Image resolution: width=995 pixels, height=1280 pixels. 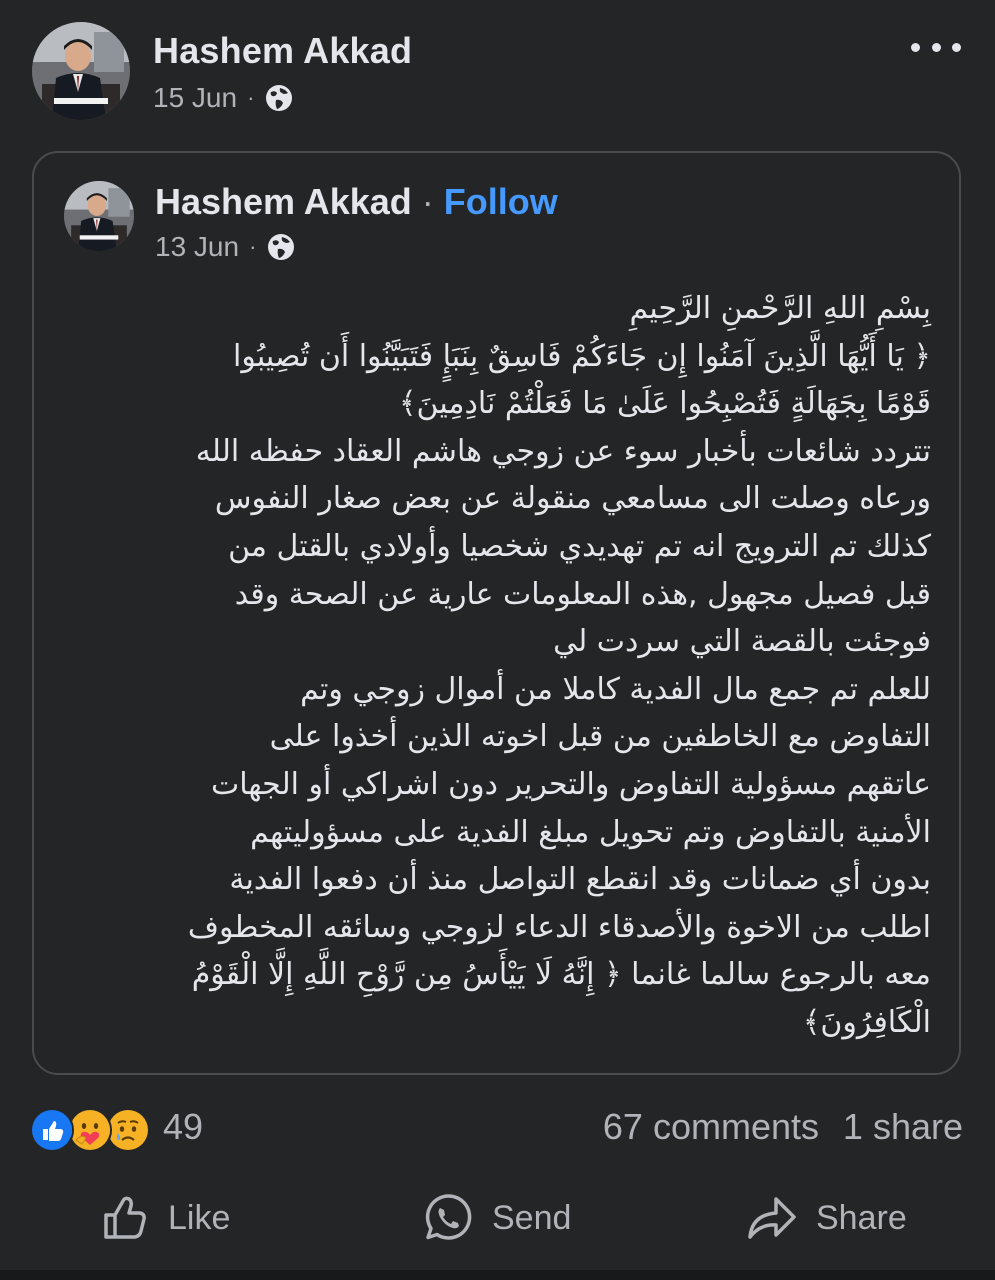 I want to click on shared-author-row: Hashem Akkad · Follow, so click(x=356, y=202).